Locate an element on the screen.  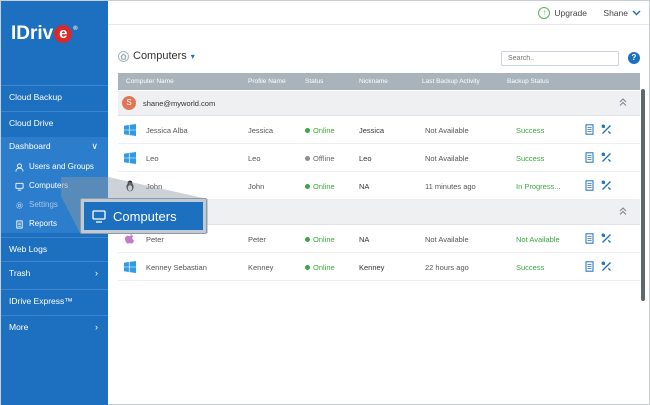
logo-text: IDriv is located at coordinates (32, 33).